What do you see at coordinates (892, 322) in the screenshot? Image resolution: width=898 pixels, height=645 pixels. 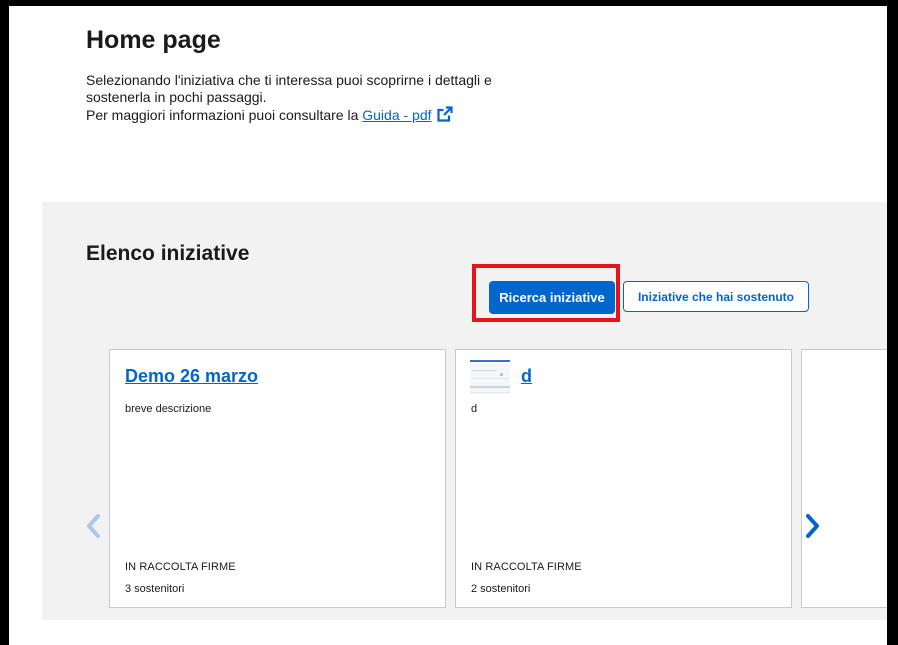 I see `screen-frame-right` at bounding box center [892, 322].